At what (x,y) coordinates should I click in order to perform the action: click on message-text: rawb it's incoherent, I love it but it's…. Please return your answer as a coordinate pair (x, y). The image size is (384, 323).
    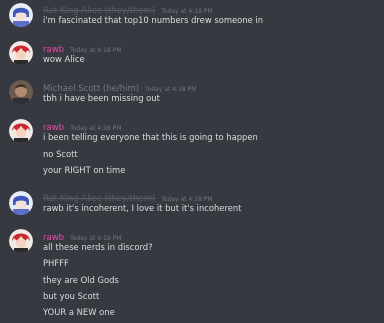
    Looking at the image, I should click on (142, 208).